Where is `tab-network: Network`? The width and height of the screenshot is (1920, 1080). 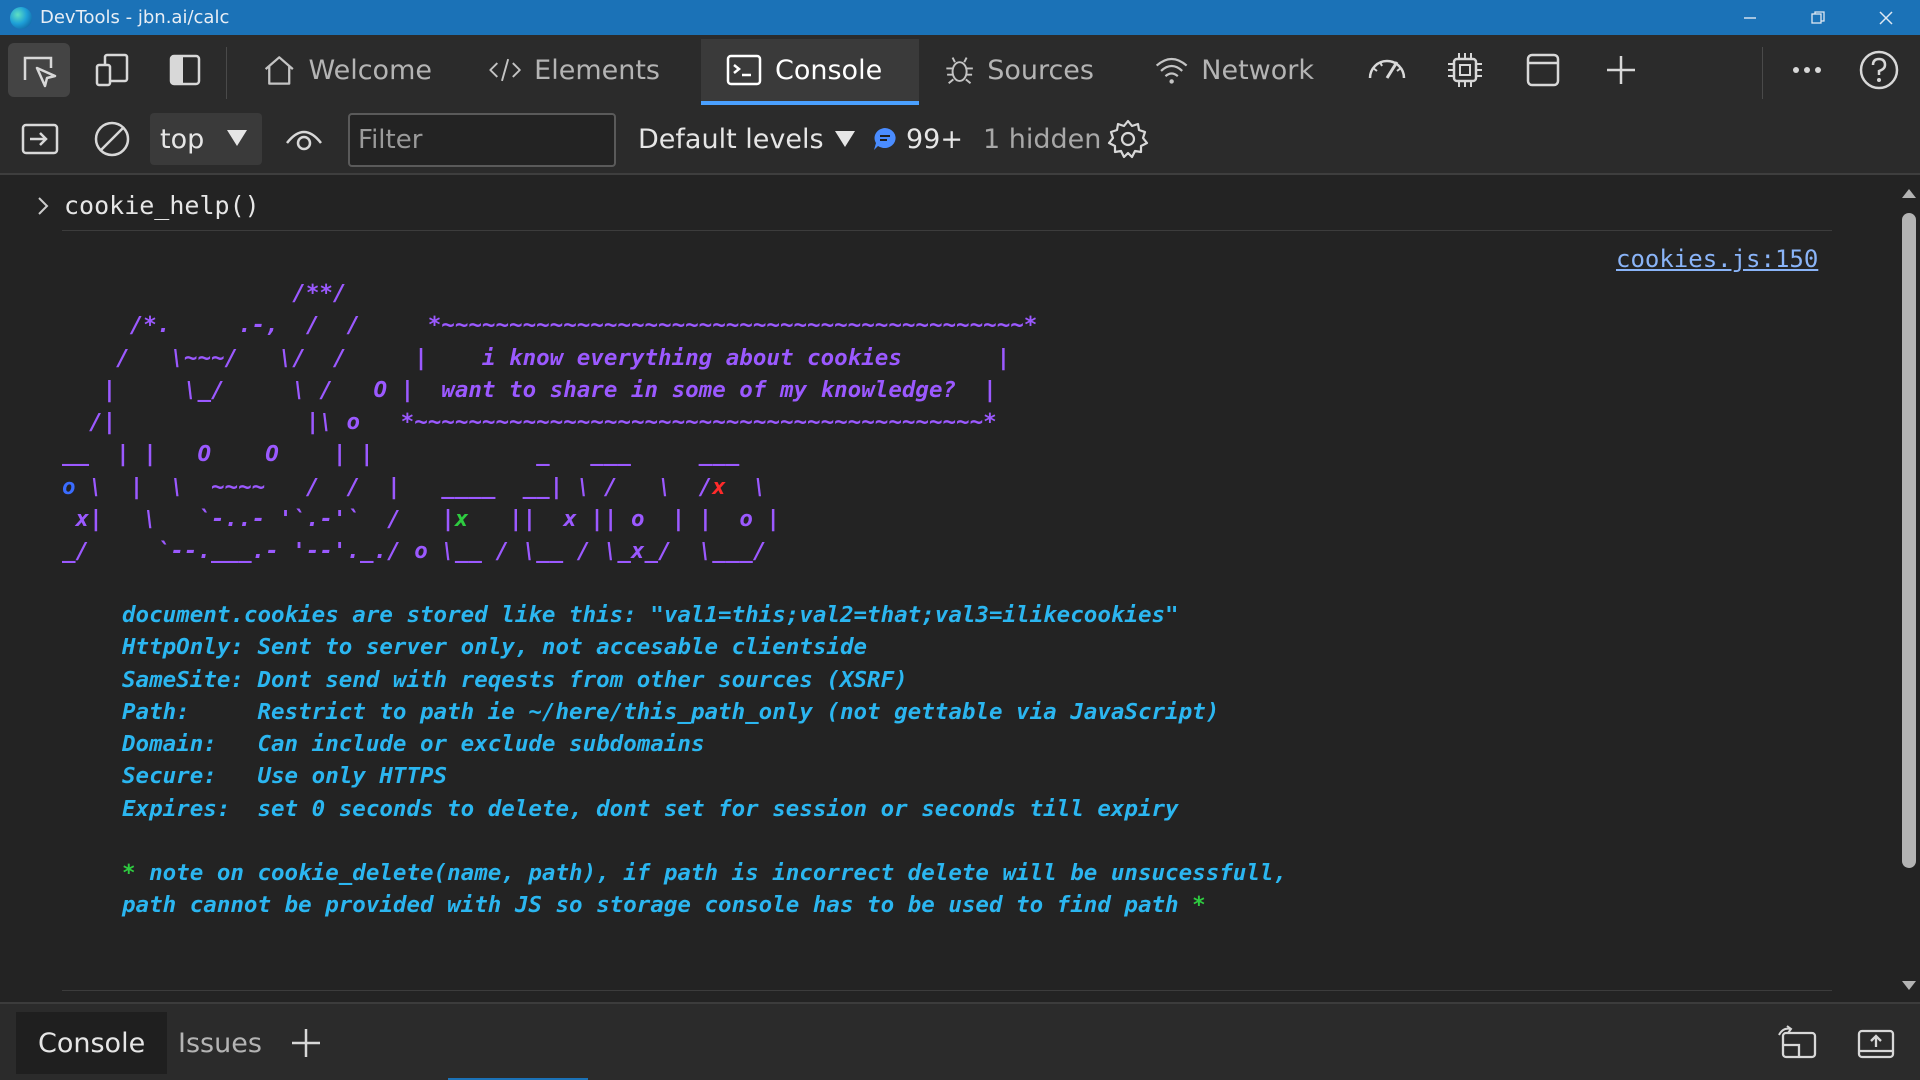 tab-network: Network is located at coordinates (1234, 70).